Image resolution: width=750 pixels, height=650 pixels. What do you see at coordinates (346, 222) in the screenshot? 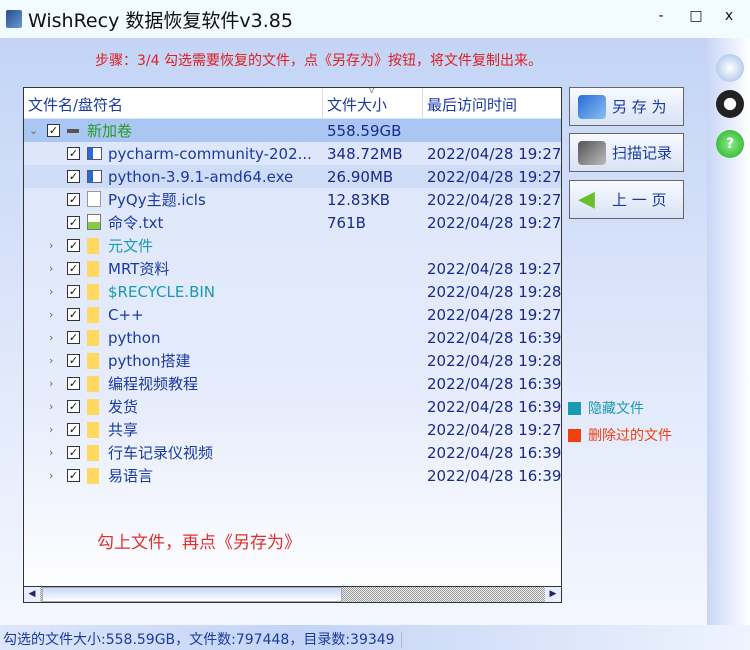
I see `row-size: 761B` at bounding box center [346, 222].